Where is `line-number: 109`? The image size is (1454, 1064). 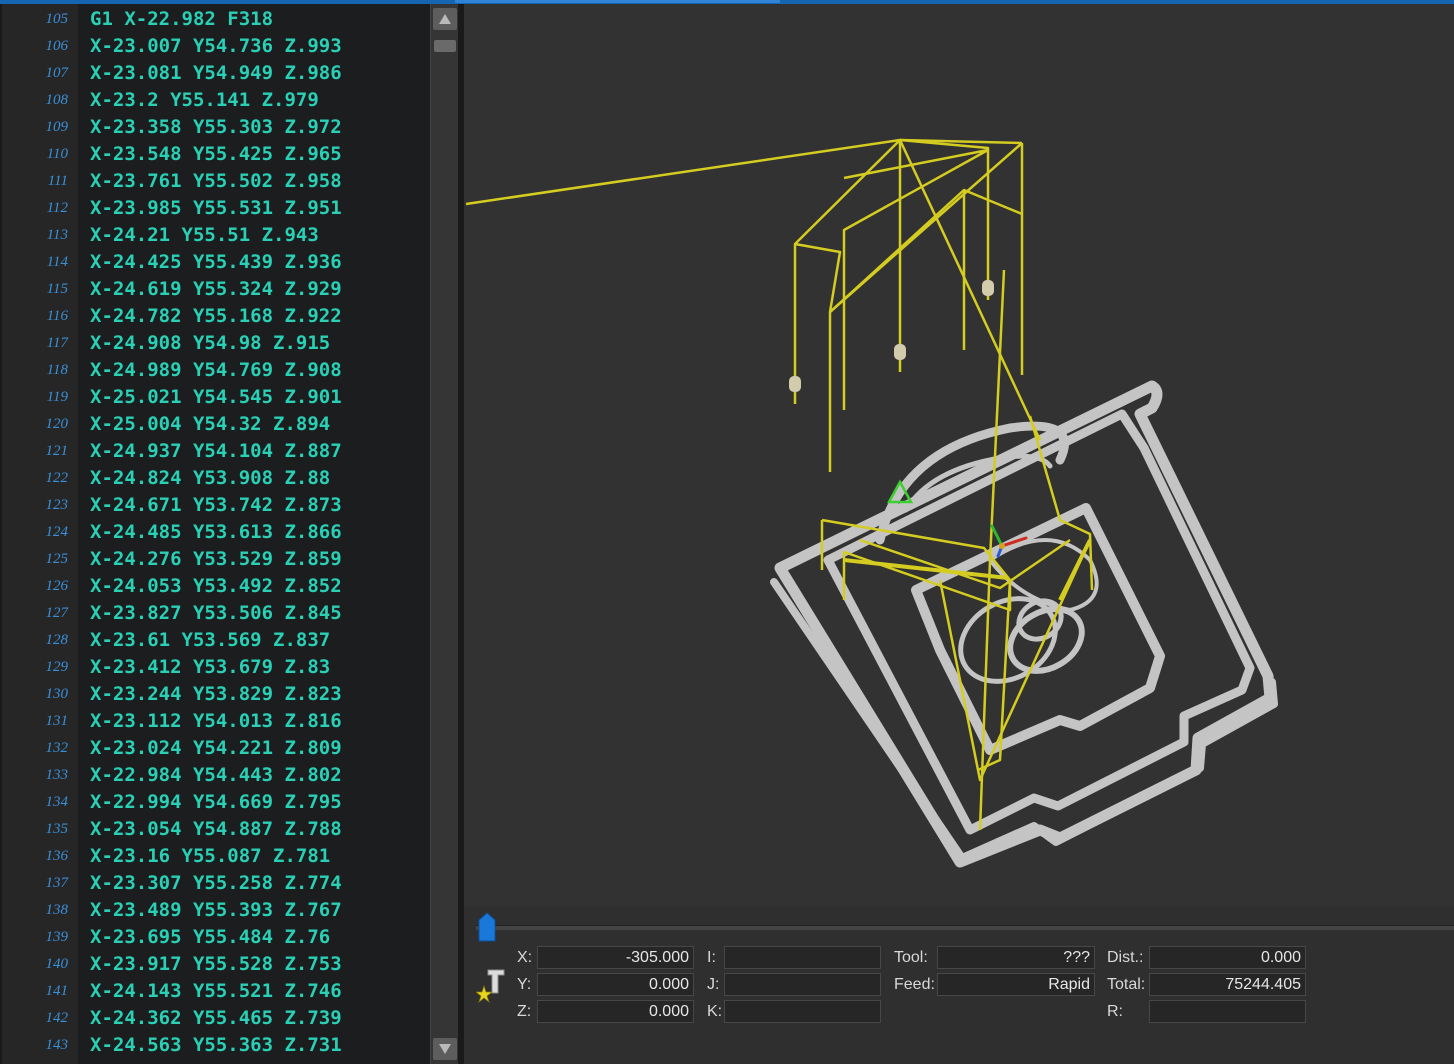 line-number: 109 is located at coordinates (57, 127).